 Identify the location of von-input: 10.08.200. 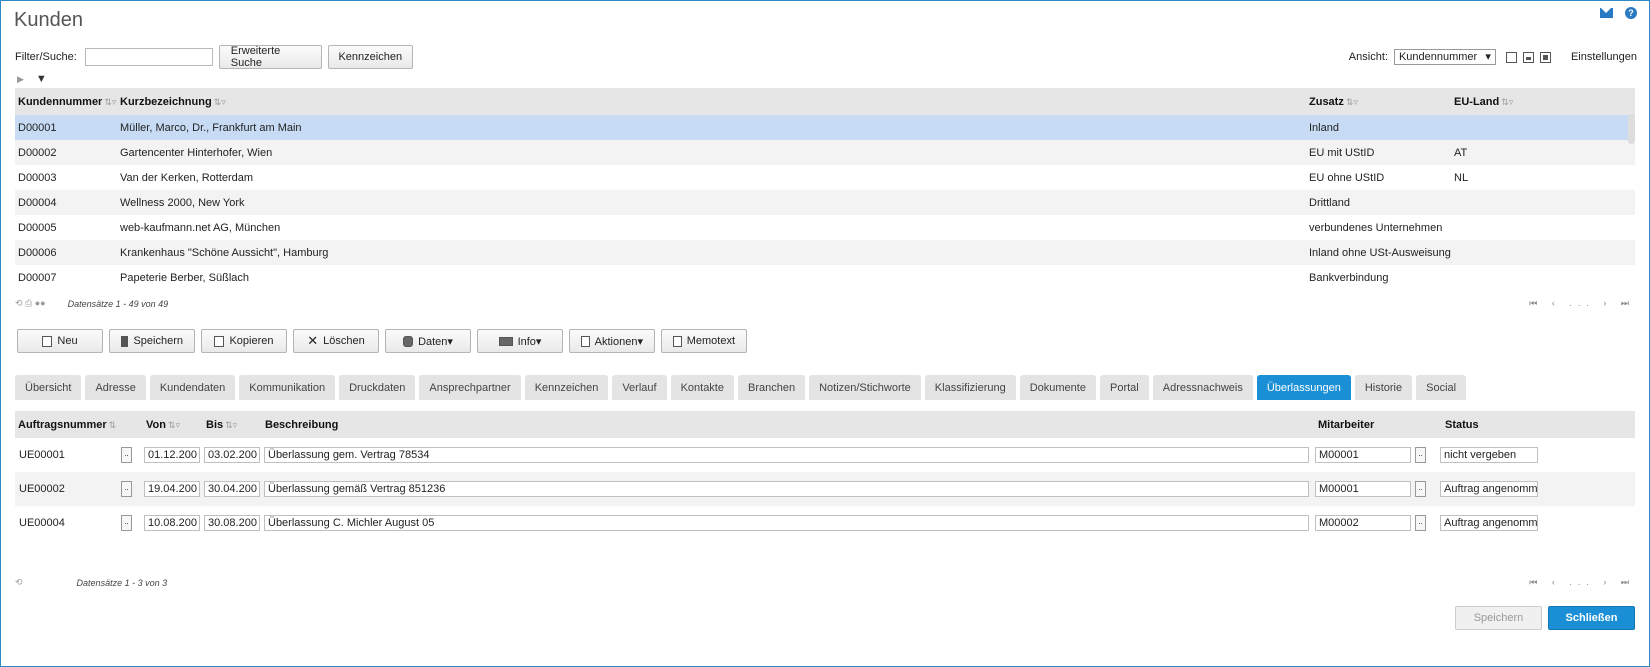
(172, 523).